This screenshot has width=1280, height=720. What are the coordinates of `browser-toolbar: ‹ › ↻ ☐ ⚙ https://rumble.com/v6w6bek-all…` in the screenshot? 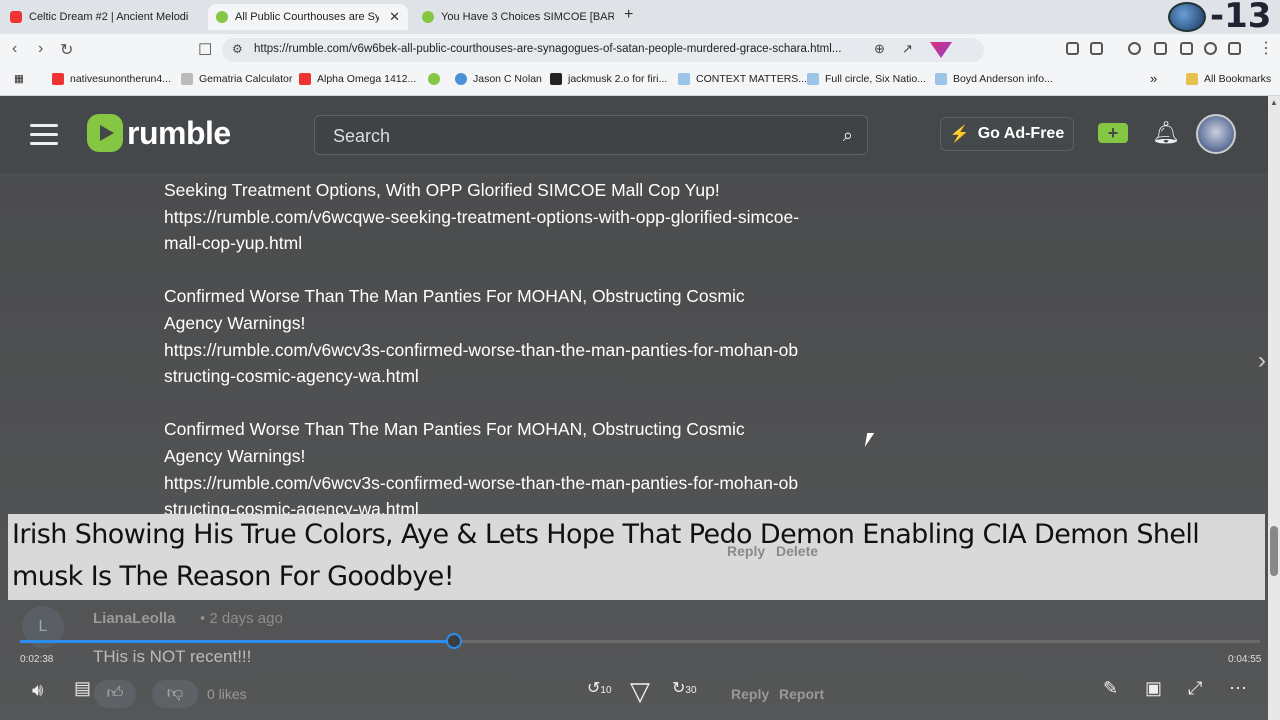 It's located at (640, 50).